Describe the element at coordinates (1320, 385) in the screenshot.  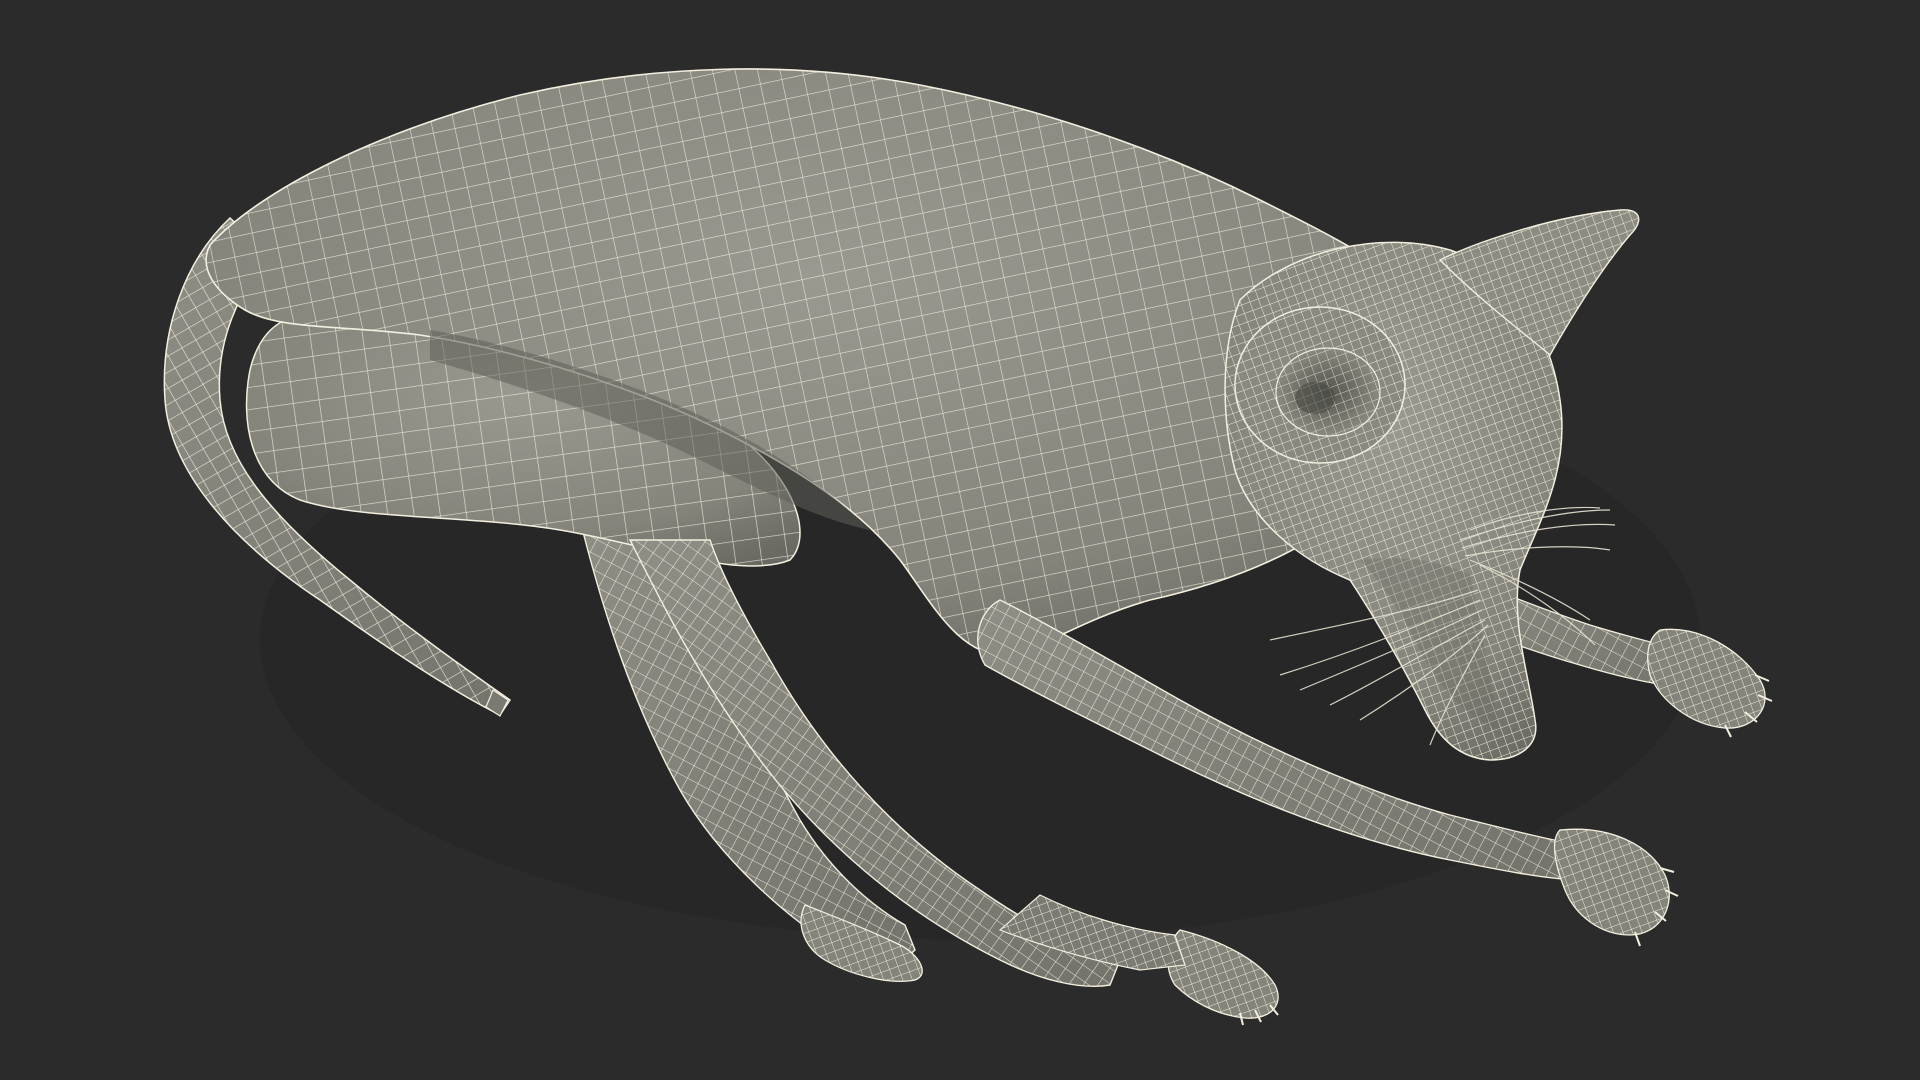
I see `ear-front` at that location.